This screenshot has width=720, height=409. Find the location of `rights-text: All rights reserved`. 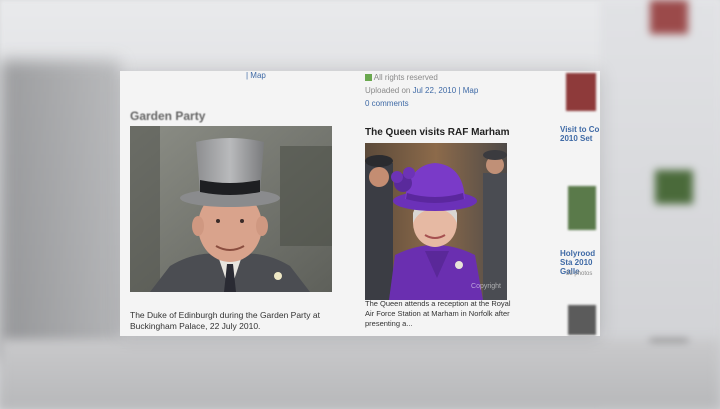

rights-text: All rights reserved is located at coordinates (405, 77).